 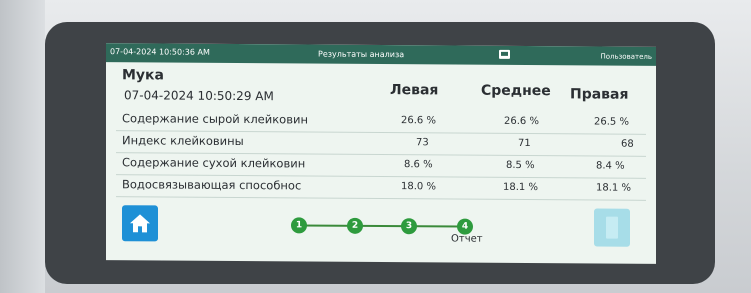 I want to click on column-header-right: Правая, so click(x=599, y=94).